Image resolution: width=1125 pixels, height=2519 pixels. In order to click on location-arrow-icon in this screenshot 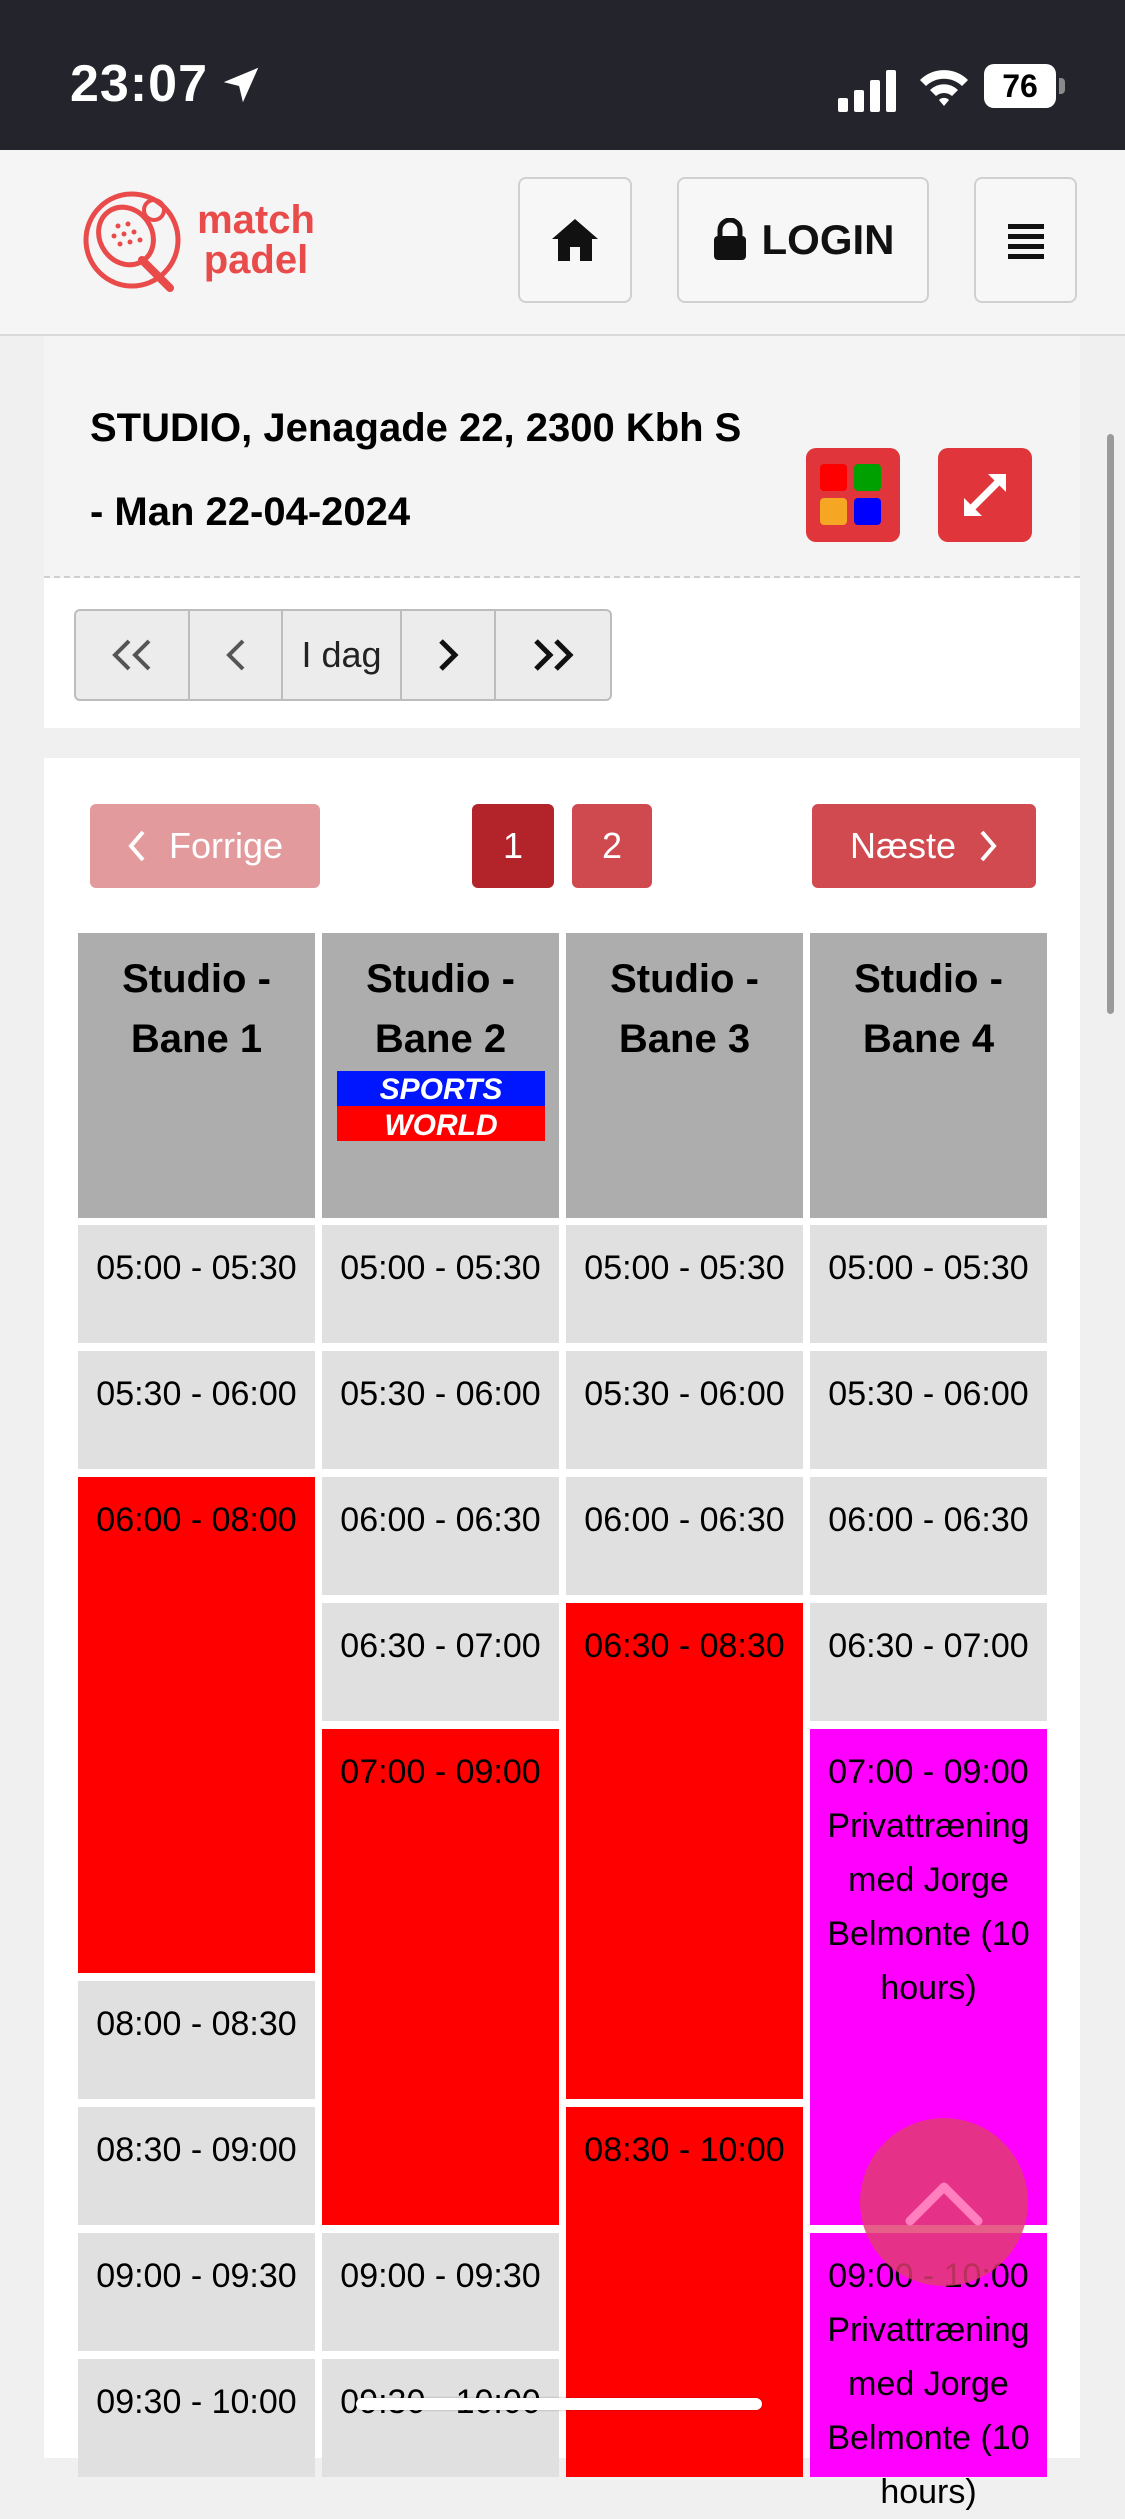, I will do `click(241, 85)`.